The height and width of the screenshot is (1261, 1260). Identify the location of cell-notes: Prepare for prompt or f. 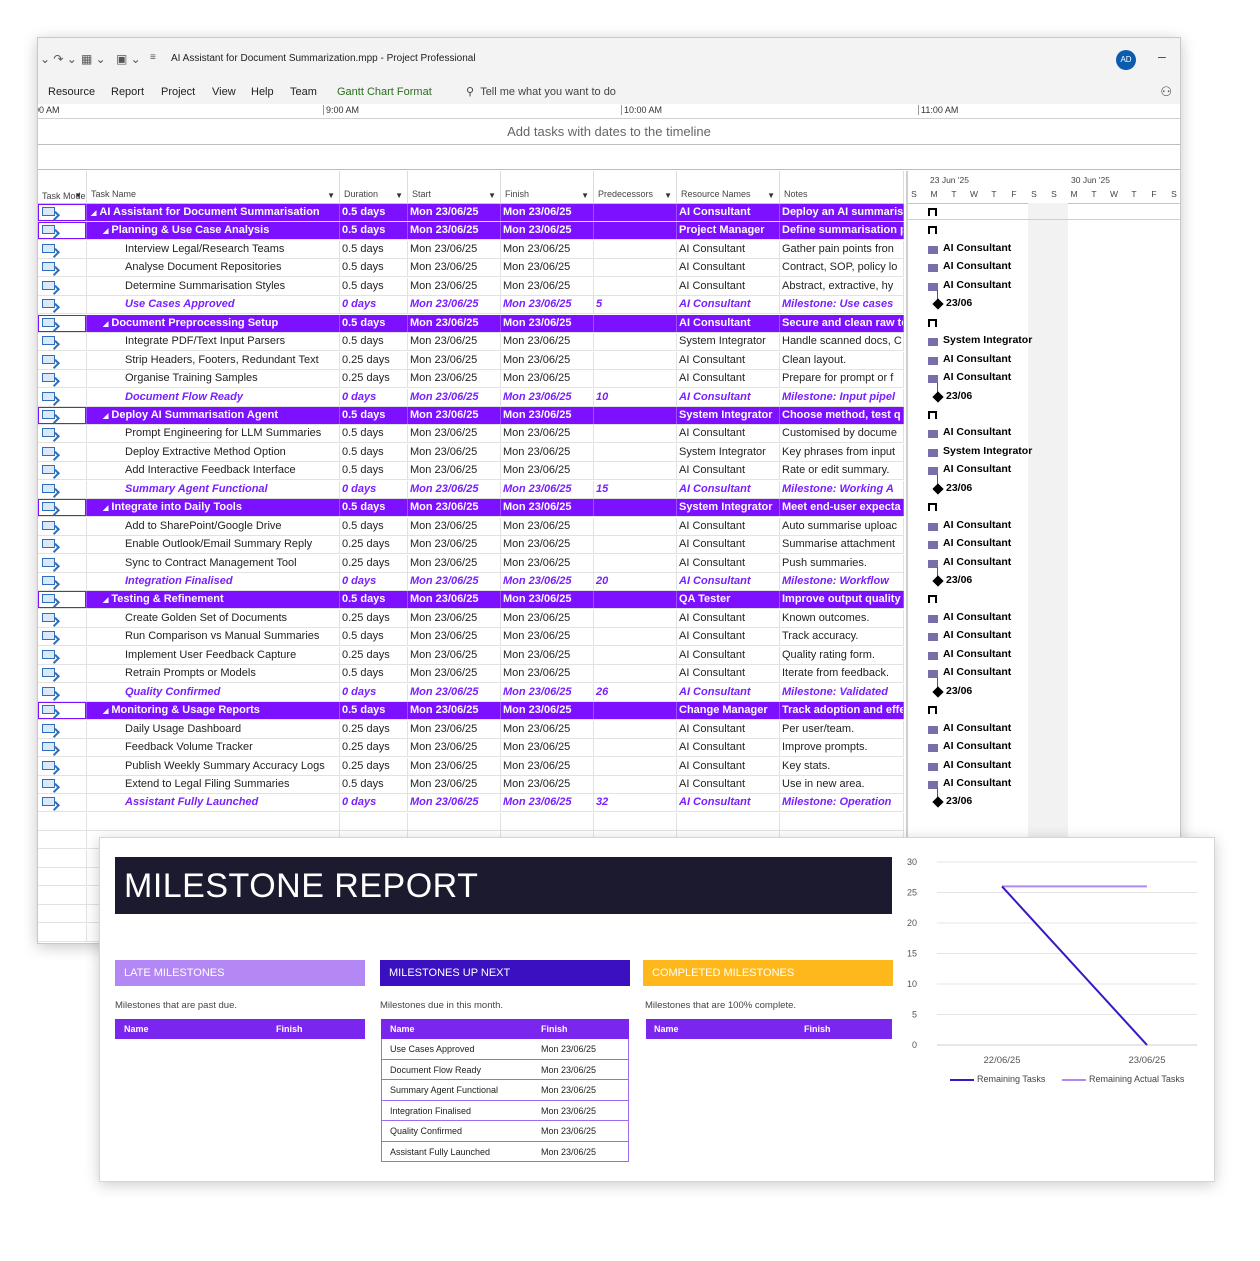
(842, 379).